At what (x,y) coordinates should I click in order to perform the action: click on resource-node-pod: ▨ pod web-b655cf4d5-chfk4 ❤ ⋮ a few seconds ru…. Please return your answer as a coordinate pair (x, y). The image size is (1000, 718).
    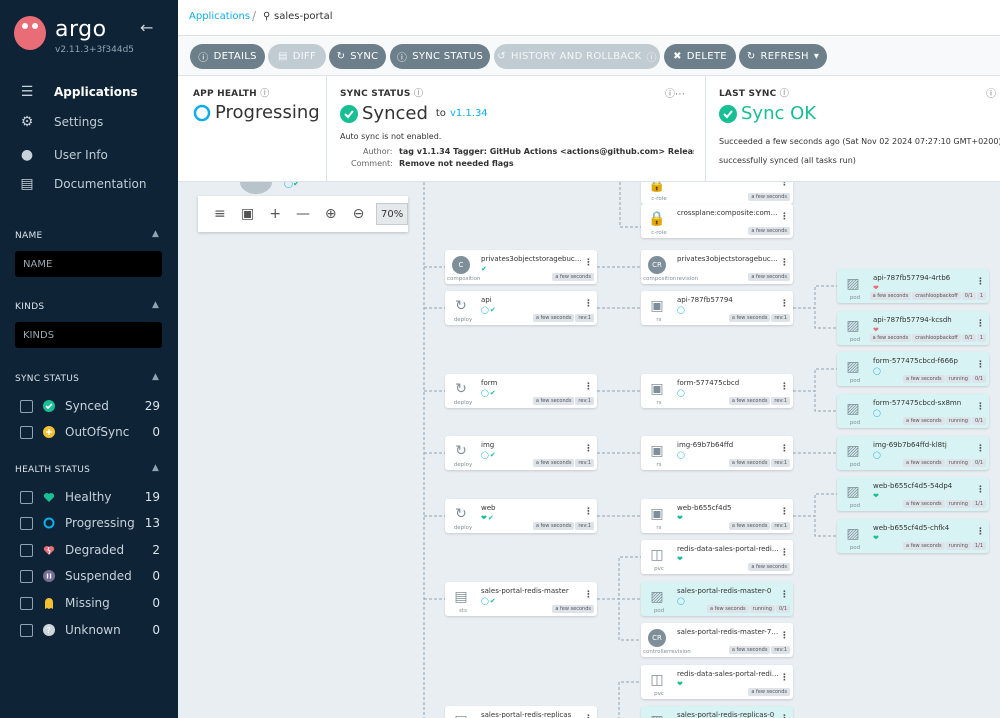
    Looking at the image, I should click on (913, 536).